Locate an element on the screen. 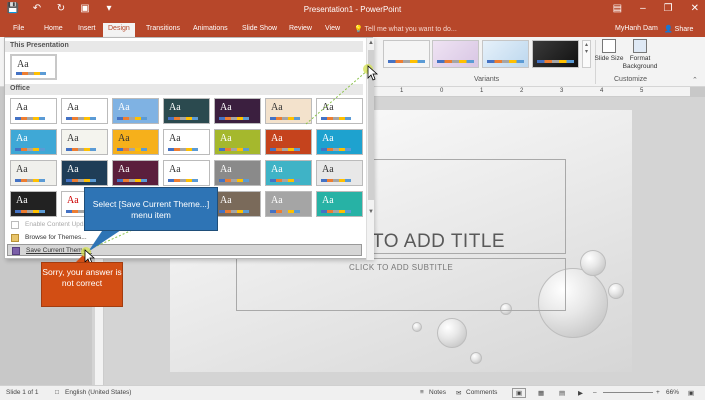 This screenshot has height=400, width=705. window-title: Presentation1 - PowerPoint is located at coordinates (352, 9).